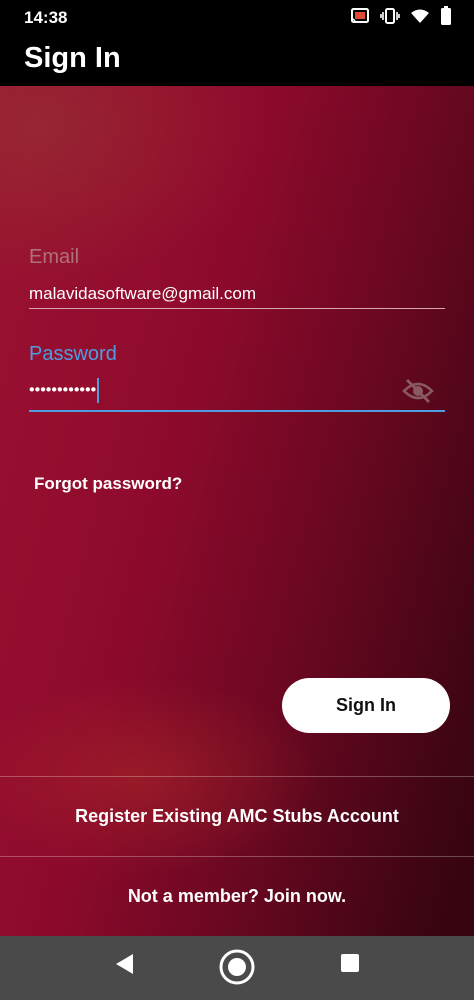 The image size is (474, 1000). I want to click on eye-off-icon, so click(418, 393).